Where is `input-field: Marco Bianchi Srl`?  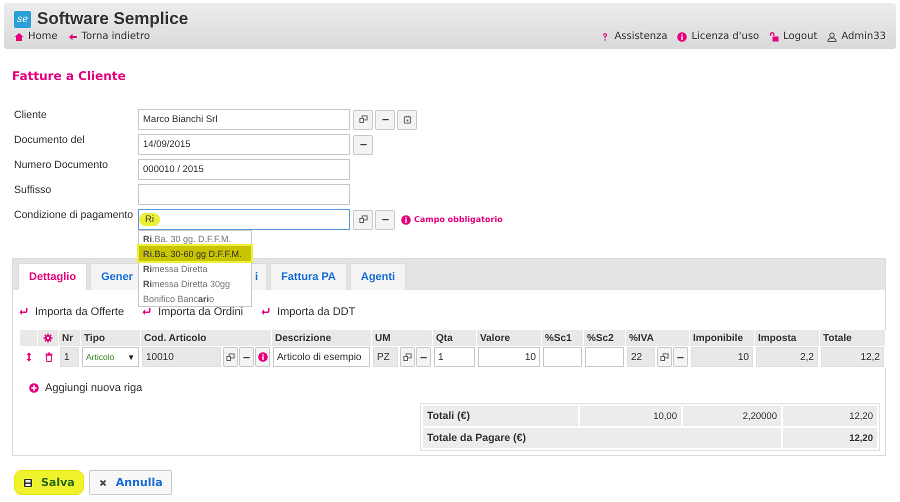
input-field: Marco Bianchi Srl is located at coordinates (244, 119).